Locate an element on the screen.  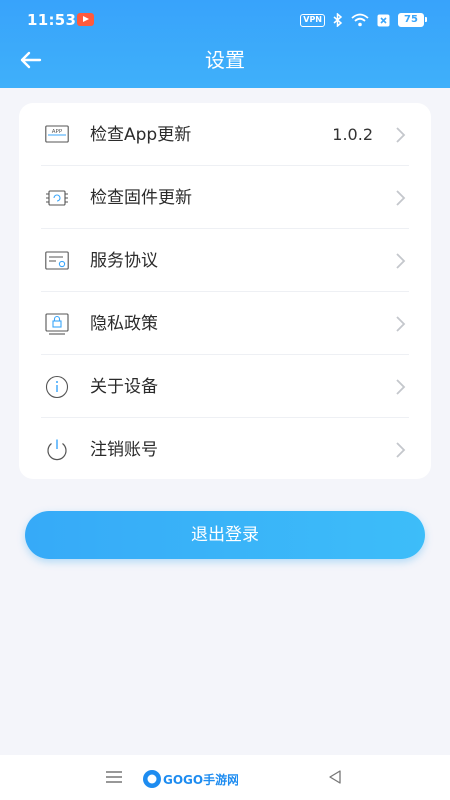
gogo-logo: GOGO手游网 is located at coordinates (190, 779).